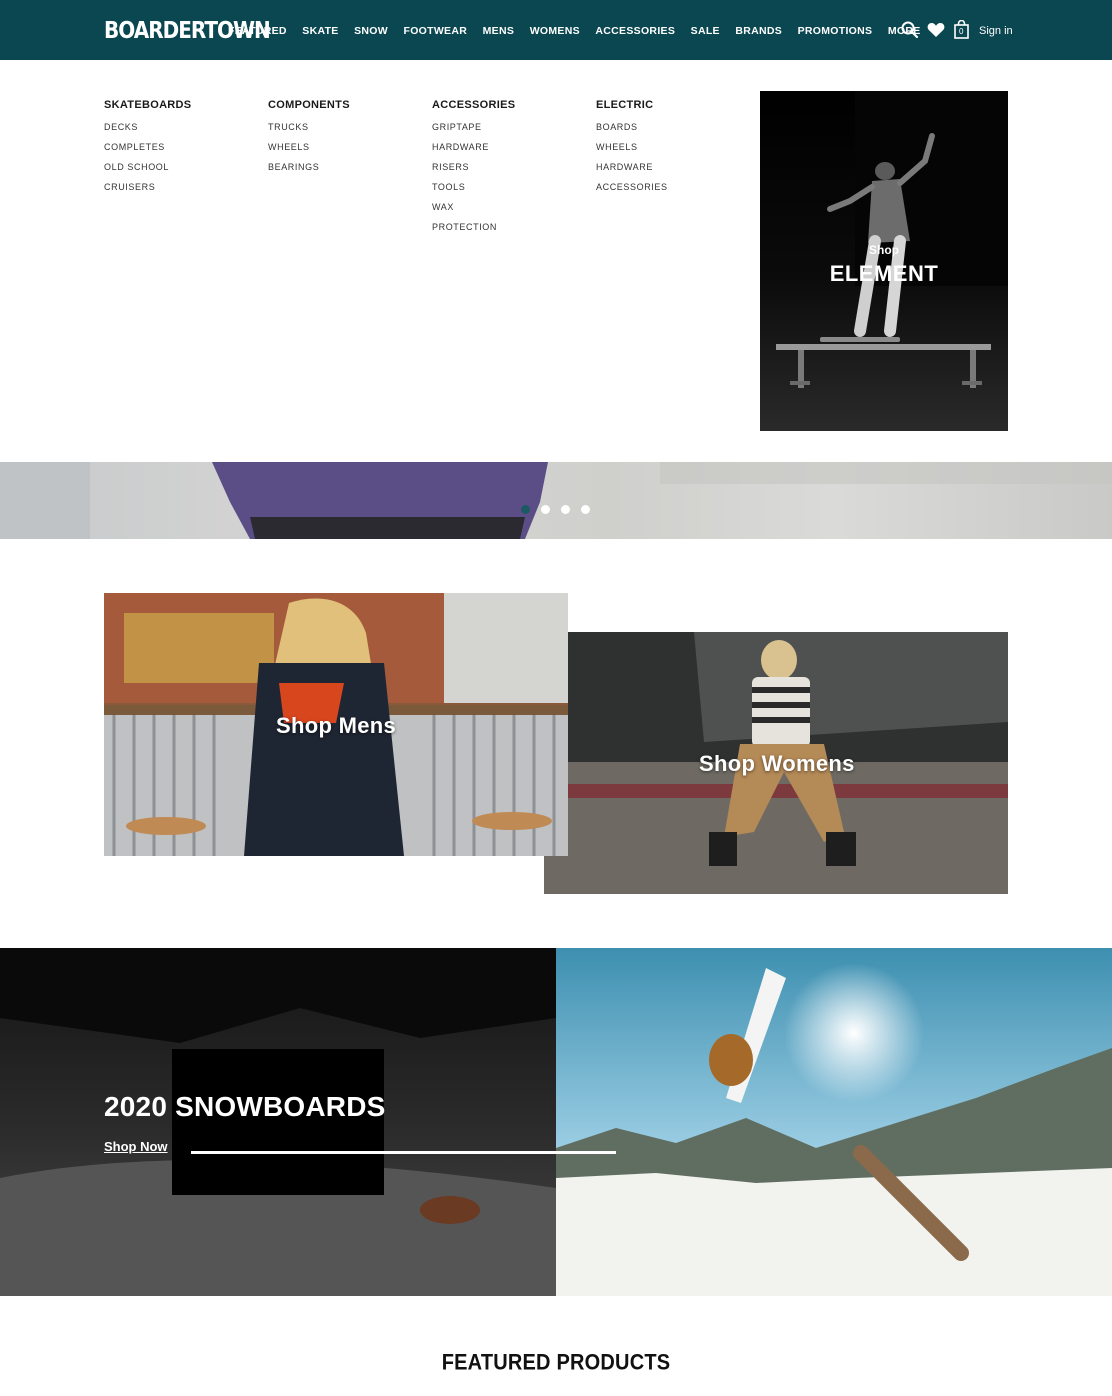  I want to click on snowboard-jump-photo, so click(834, 1122).